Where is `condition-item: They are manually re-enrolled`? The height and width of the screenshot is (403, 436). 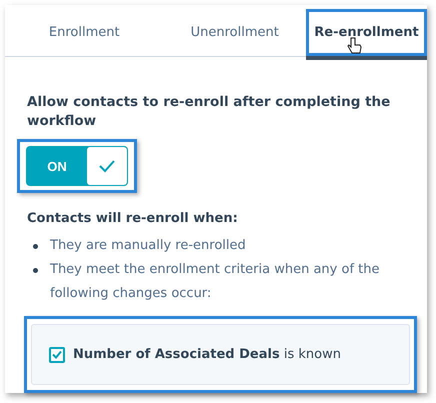
condition-item: They are manually re-enrolled is located at coordinates (148, 246).